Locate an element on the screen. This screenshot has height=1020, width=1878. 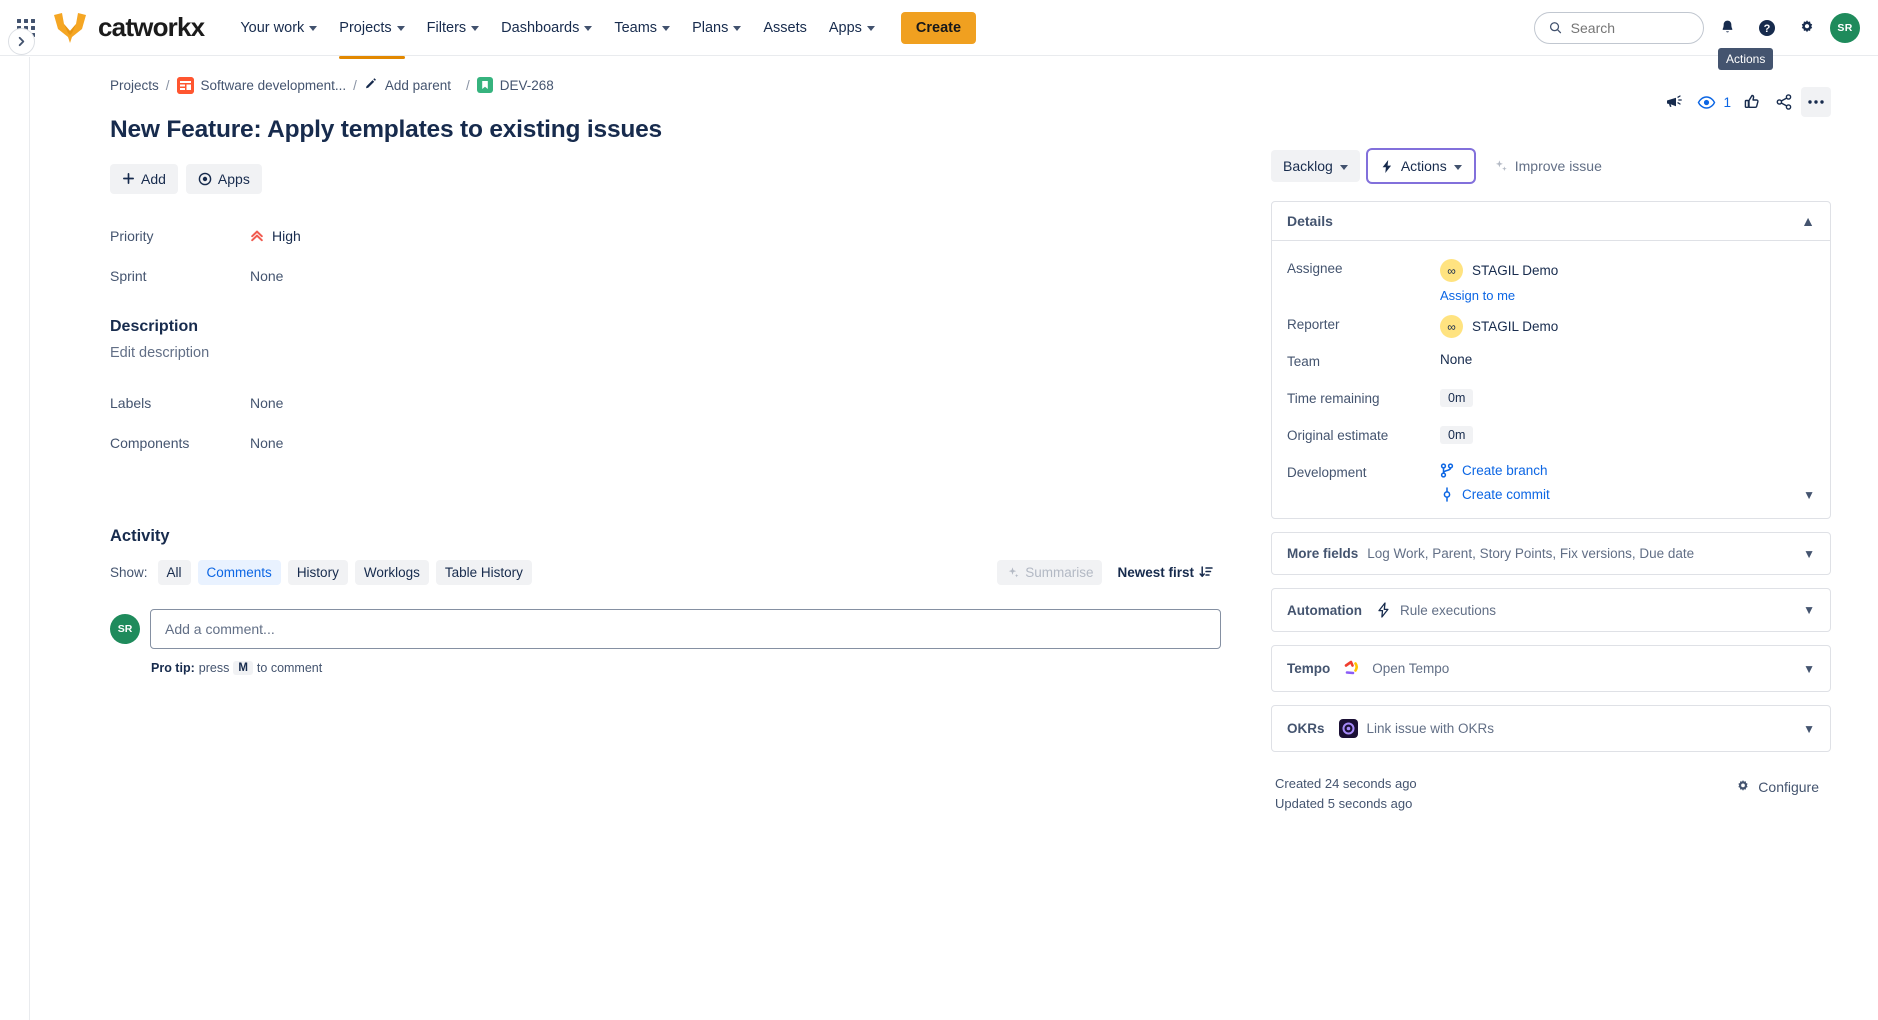
lightning-bolt-icon is located at coordinates (1386, 166).